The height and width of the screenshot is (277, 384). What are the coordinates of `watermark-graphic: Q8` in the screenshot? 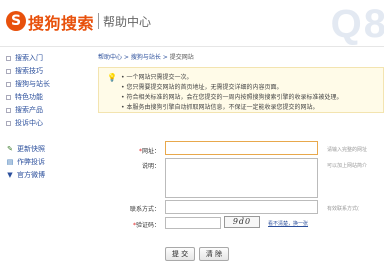 It's located at (357, 24).